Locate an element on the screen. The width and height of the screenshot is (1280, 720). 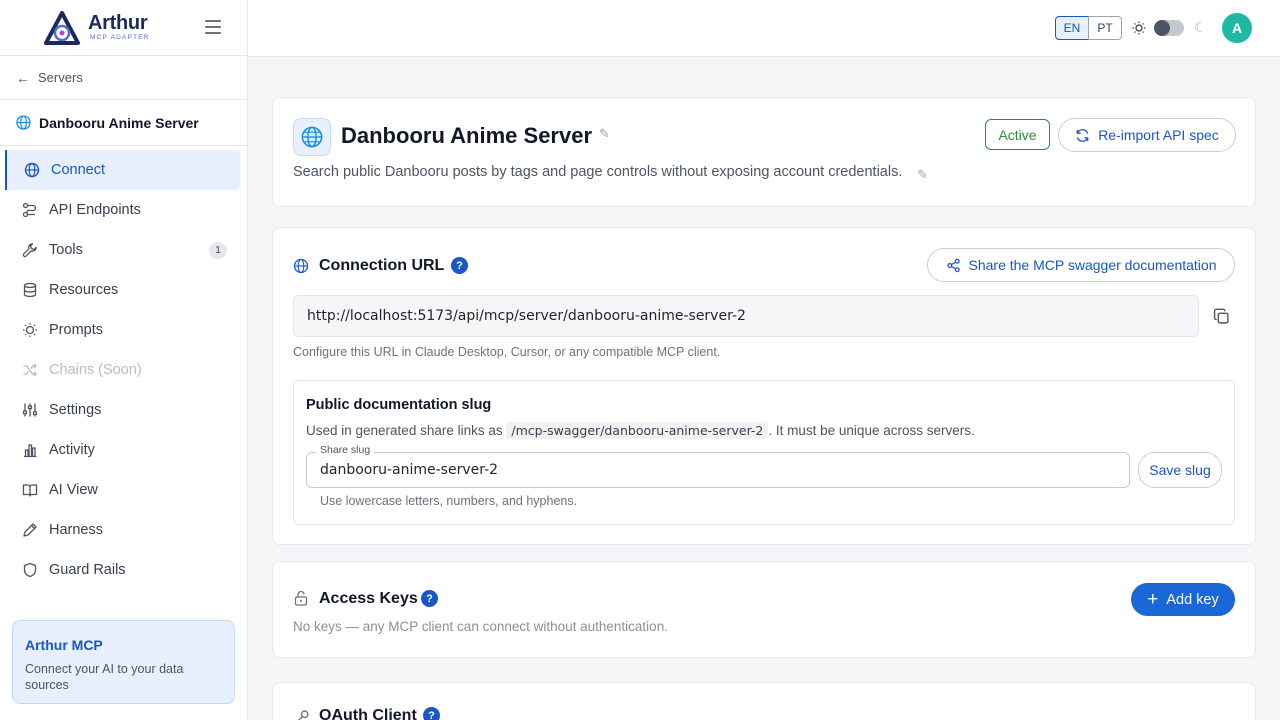
slug-title: Public documentation slug is located at coordinates (399, 405).